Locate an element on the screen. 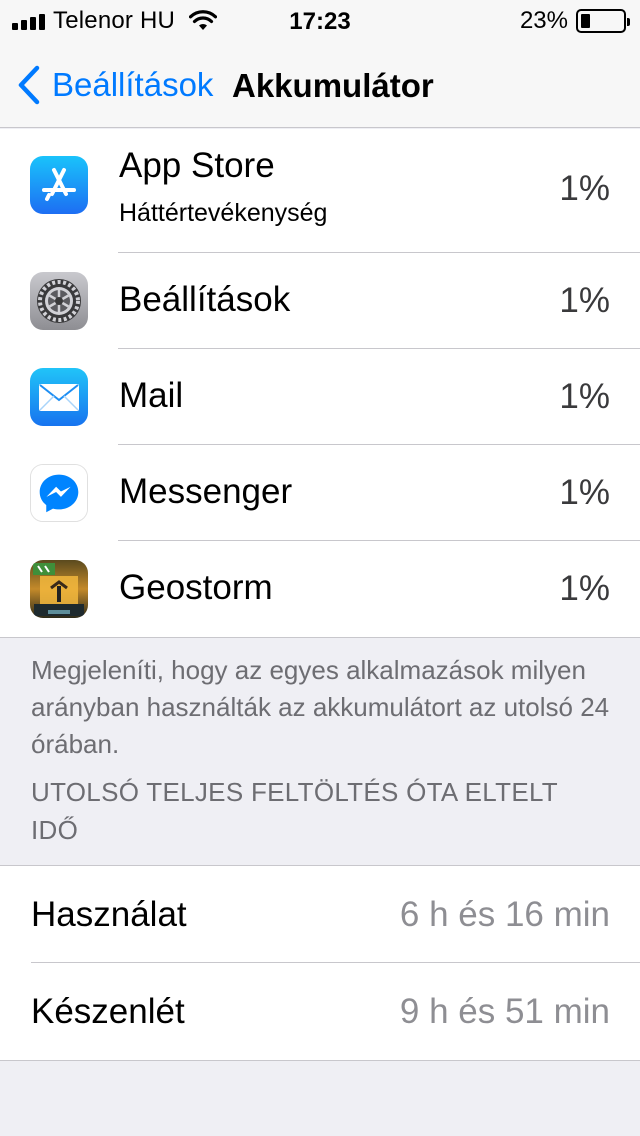 The width and height of the screenshot is (640, 1136). messenger-icon is located at coordinates (59, 493).